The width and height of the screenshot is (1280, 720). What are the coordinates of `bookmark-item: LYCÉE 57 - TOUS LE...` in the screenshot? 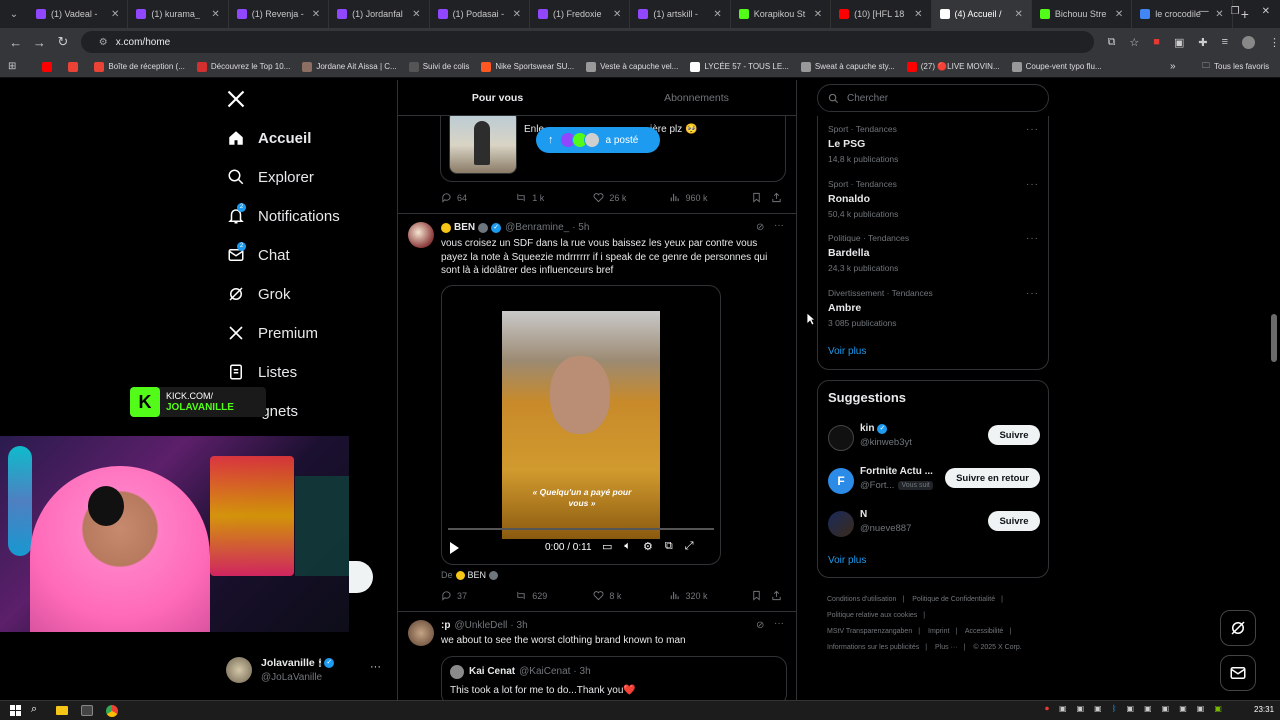 It's located at (739, 66).